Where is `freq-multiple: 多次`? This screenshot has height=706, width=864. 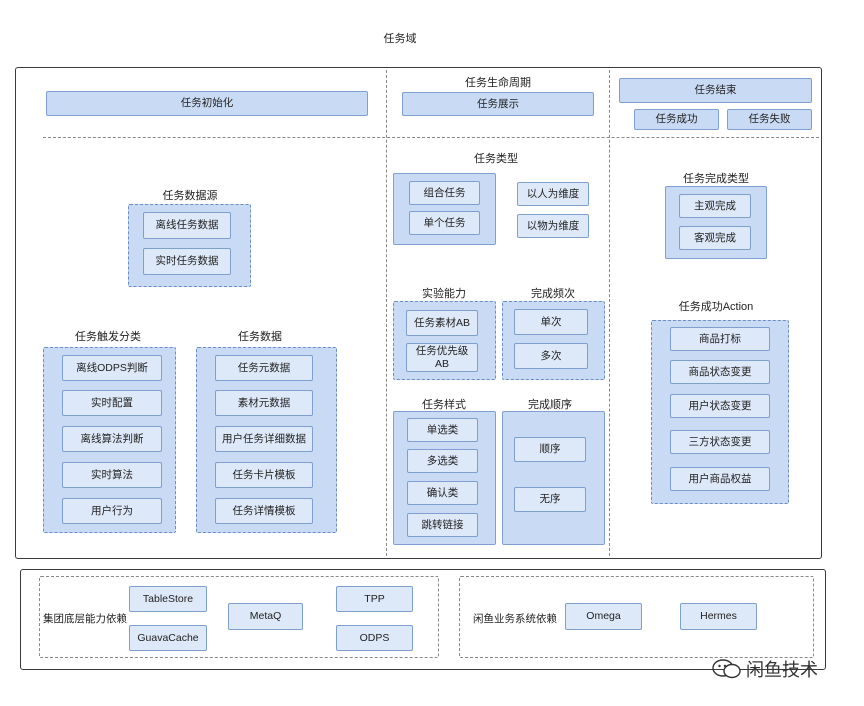 freq-multiple: 多次 is located at coordinates (551, 356).